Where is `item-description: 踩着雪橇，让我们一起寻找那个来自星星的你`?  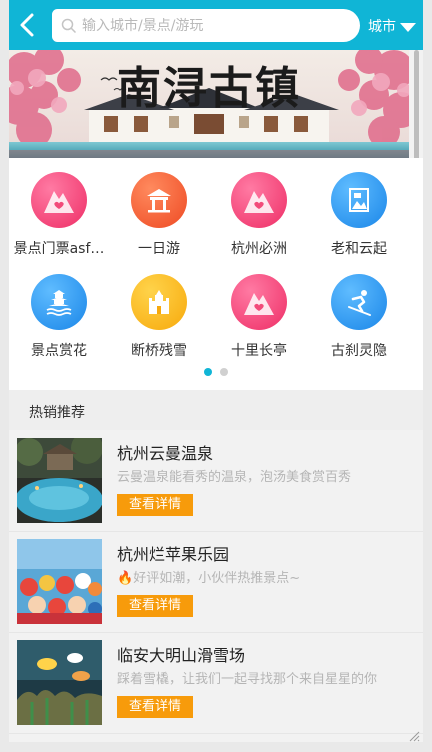
item-description: 踩着雪橇，让我们一起寻找那个来自星星的你 is located at coordinates (247, 679).